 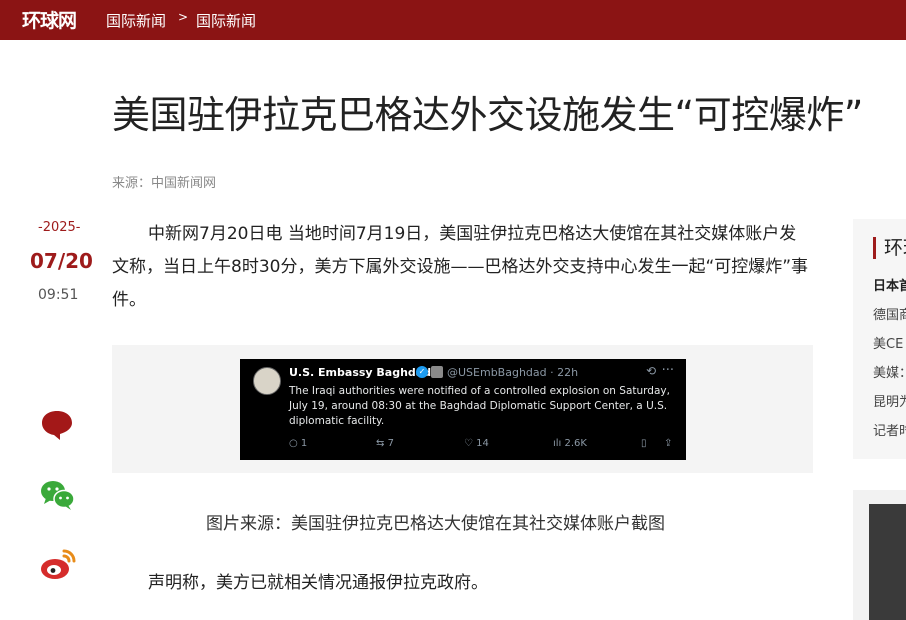 I want to click on like-icon: ♡ 14, so click(x=476, y=443).